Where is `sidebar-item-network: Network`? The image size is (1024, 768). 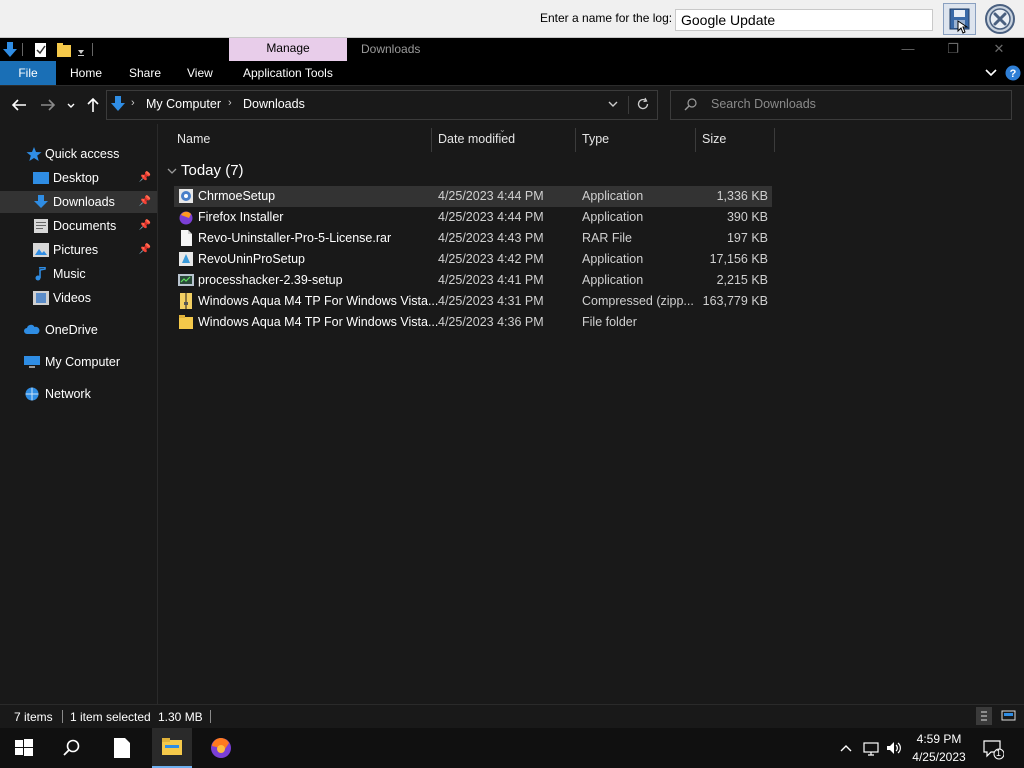
sidebar-item-network: Network is located at coordinates (78, 394).